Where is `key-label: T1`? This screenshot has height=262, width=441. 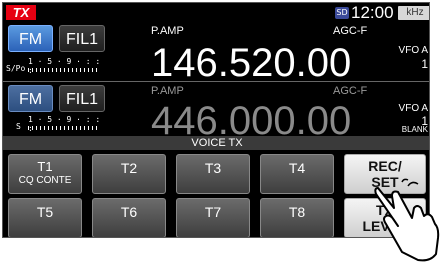 key-label: T1 is located at coordinates (45, 166).